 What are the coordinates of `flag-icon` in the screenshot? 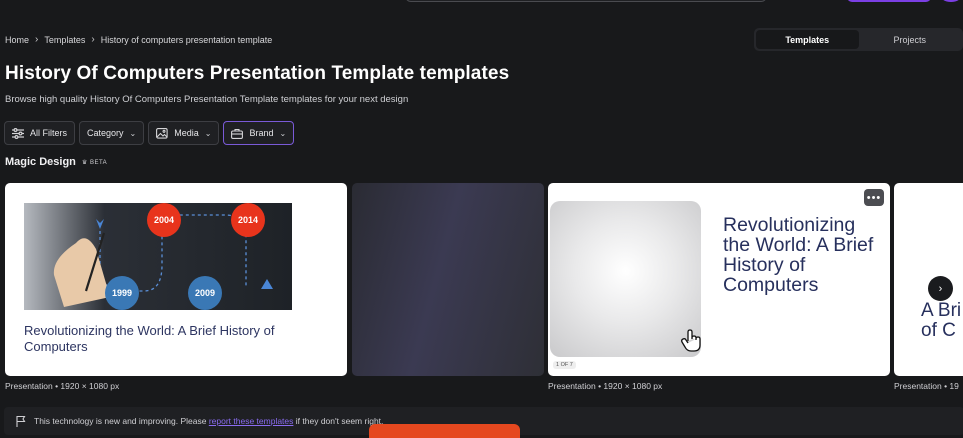 It's located at (21, 421).